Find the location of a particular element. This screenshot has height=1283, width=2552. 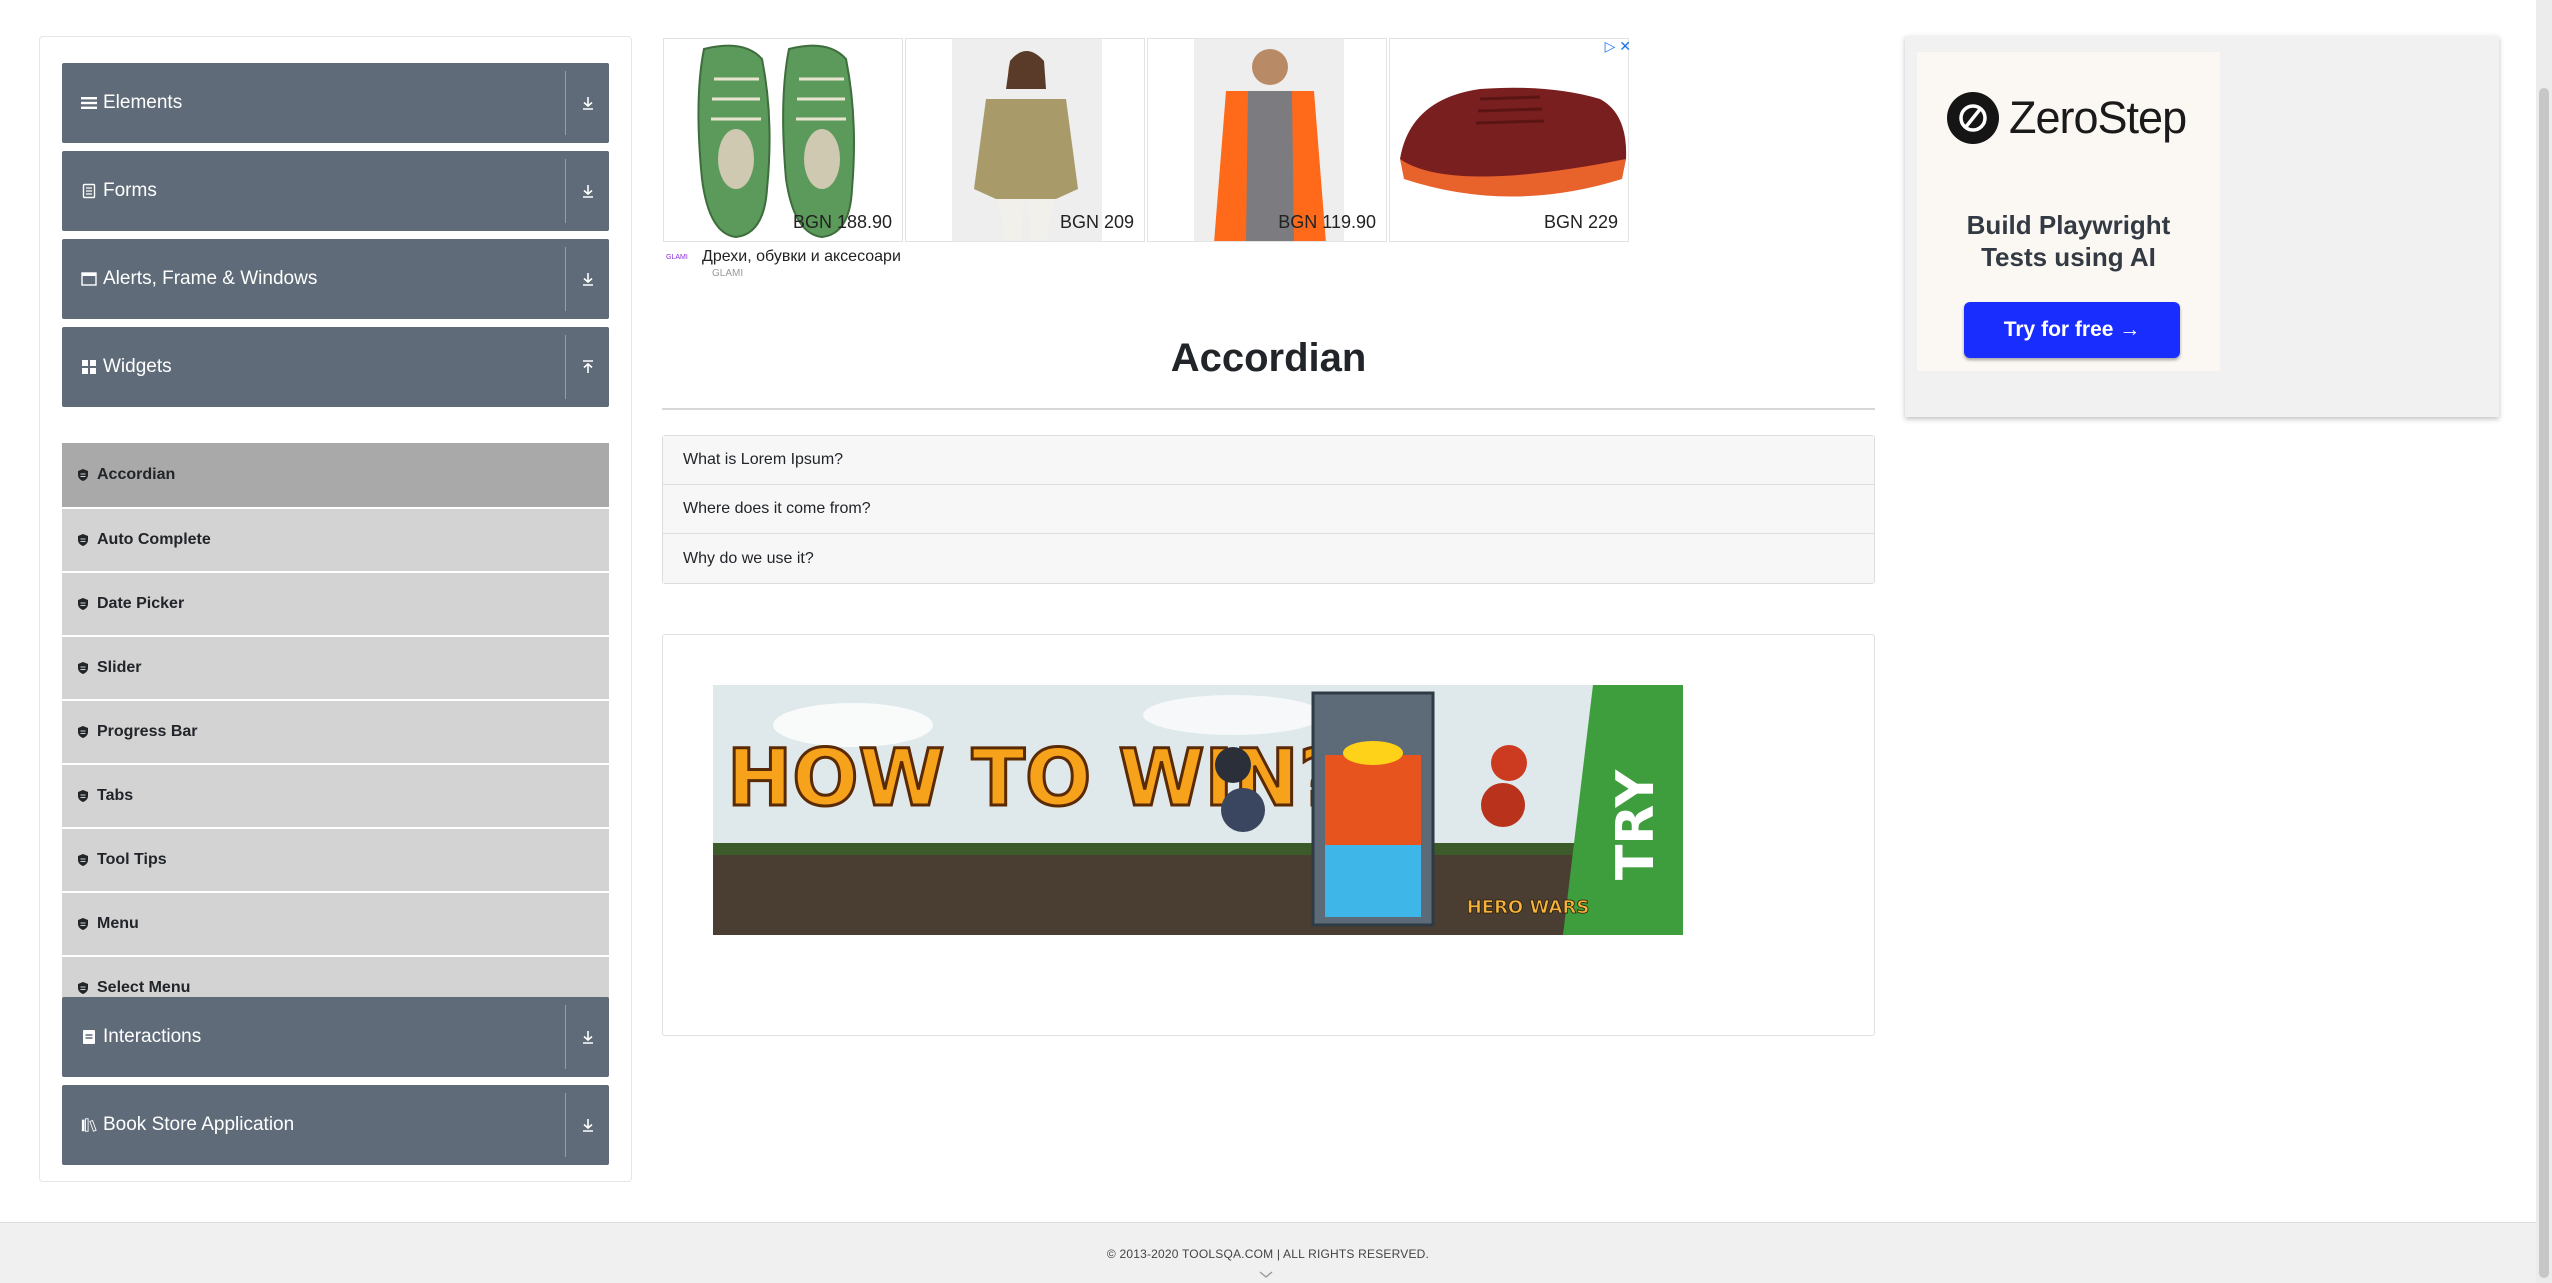

menu-item-slider: Slider is located at coordinates (335, 667).